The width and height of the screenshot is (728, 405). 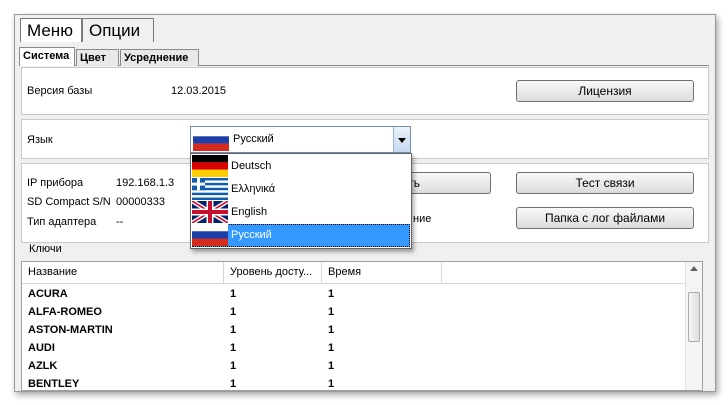 I want to click on test-connection-button: Тест связи, so click(x=605, y=183).